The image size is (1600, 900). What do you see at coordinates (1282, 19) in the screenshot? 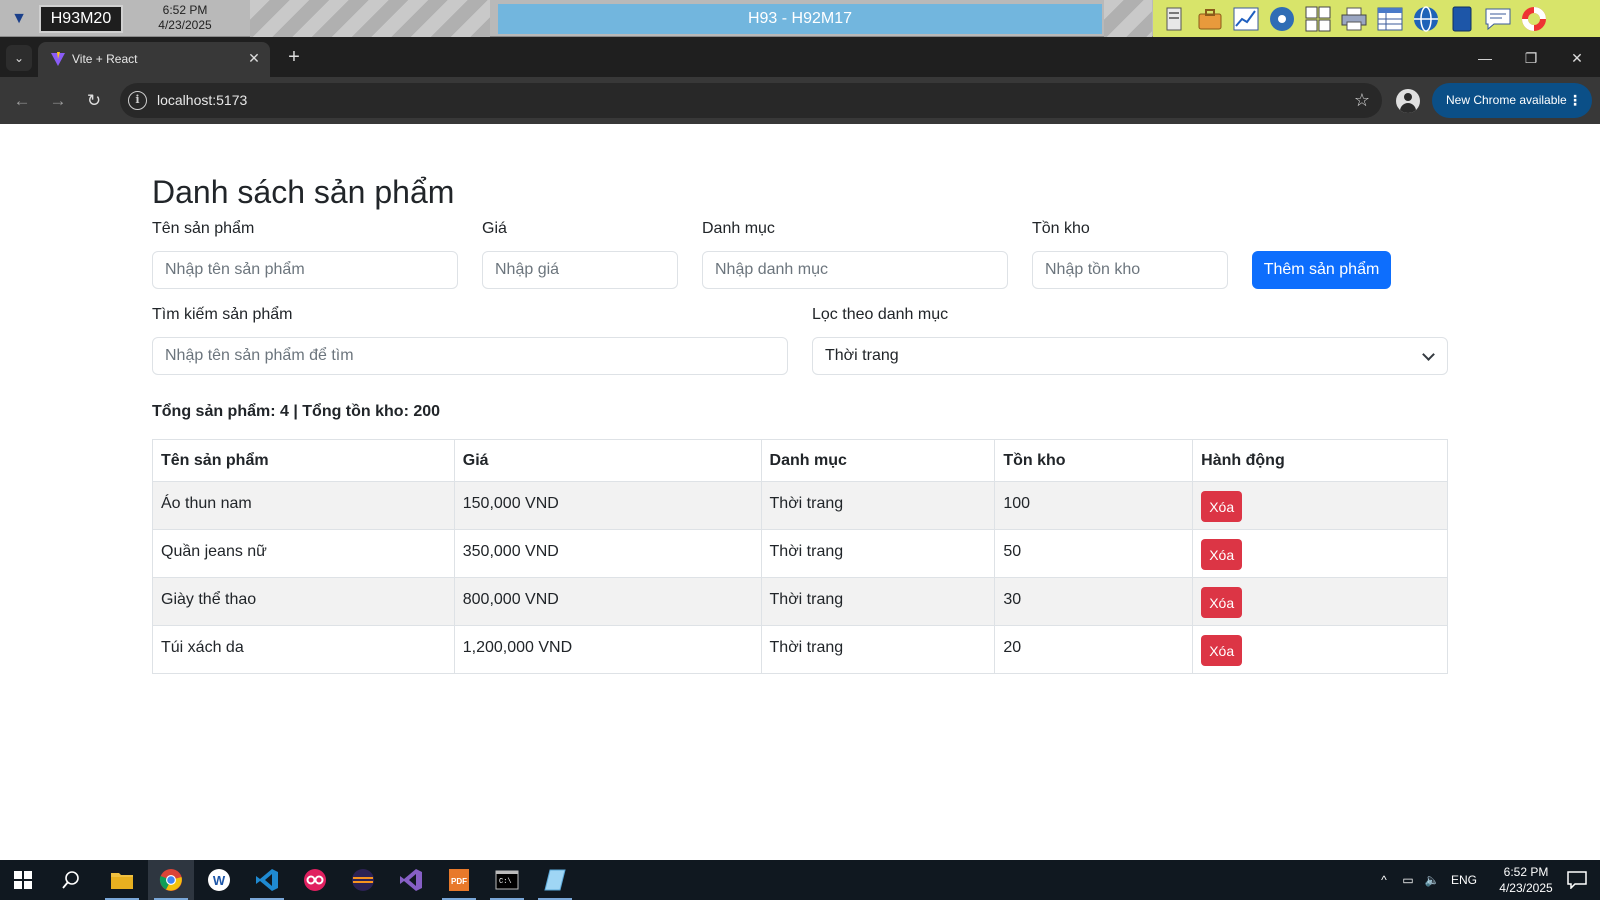
I see `disc-icon` at bounding box center [1282, 19].